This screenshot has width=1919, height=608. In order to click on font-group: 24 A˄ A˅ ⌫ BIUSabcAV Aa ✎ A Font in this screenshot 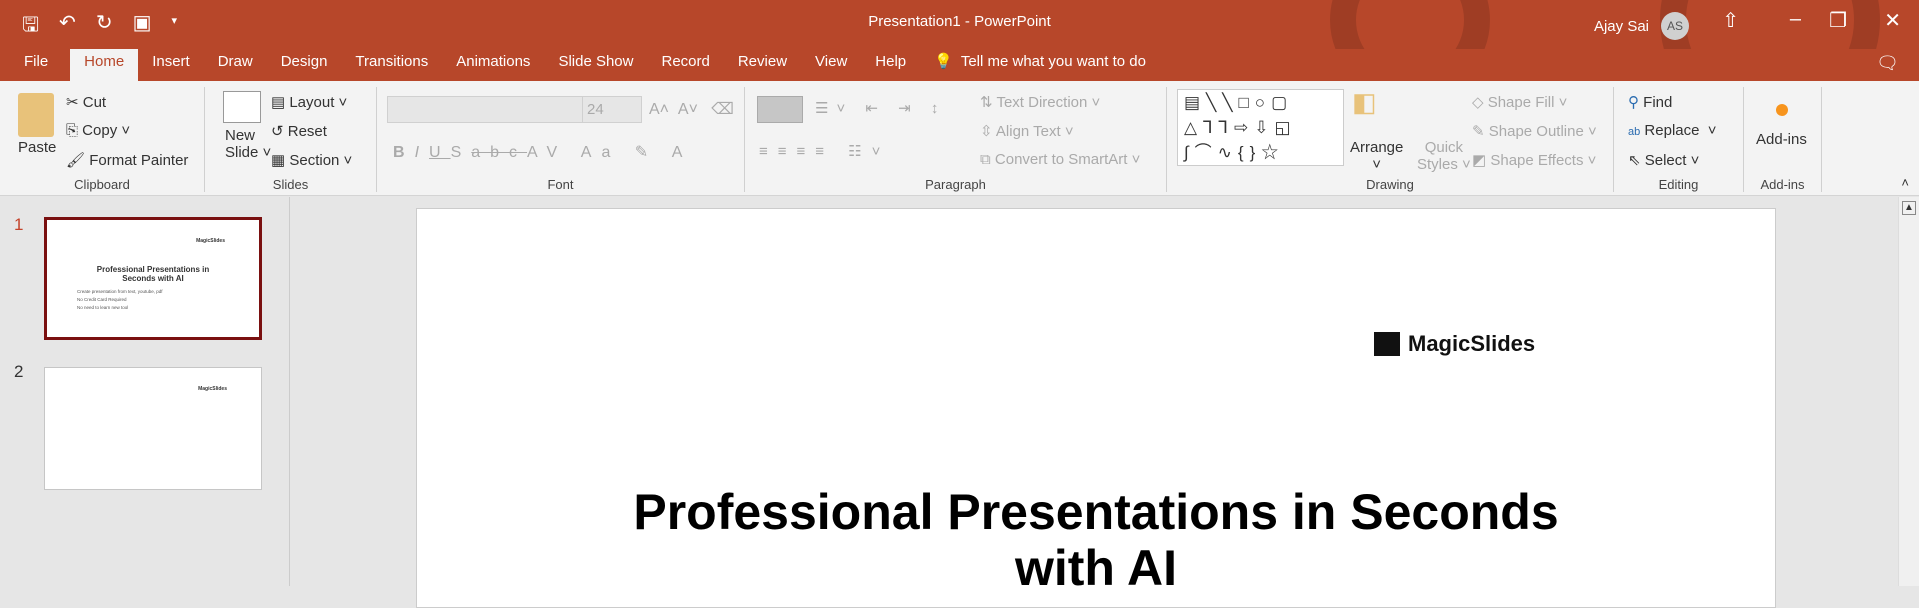, I will do `click(561, 139)`.